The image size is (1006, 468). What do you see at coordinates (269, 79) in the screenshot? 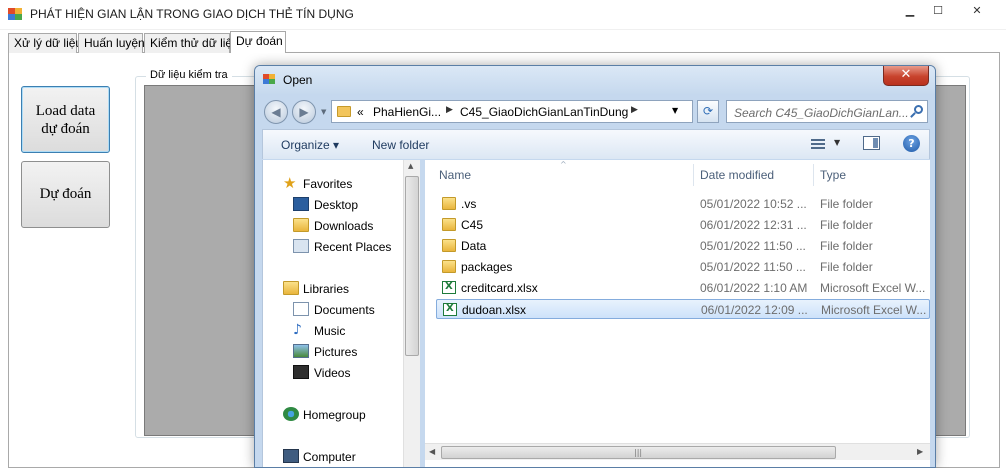
I see `dialog-app-icon` at bounding box center [269, 79].